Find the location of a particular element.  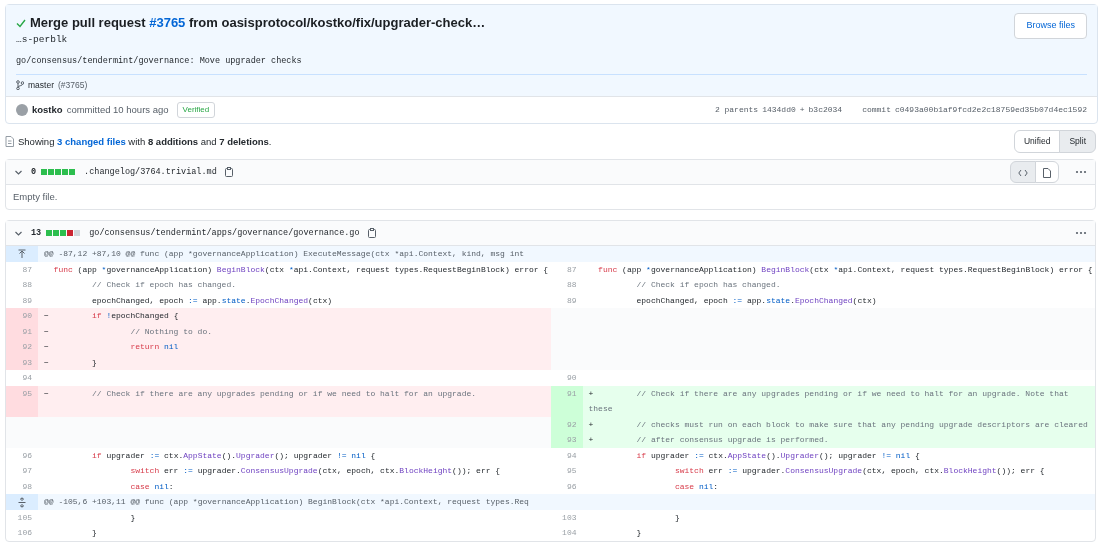

code-line: + // after consensus upgrade is performed. is located at coordinates (708, 440).